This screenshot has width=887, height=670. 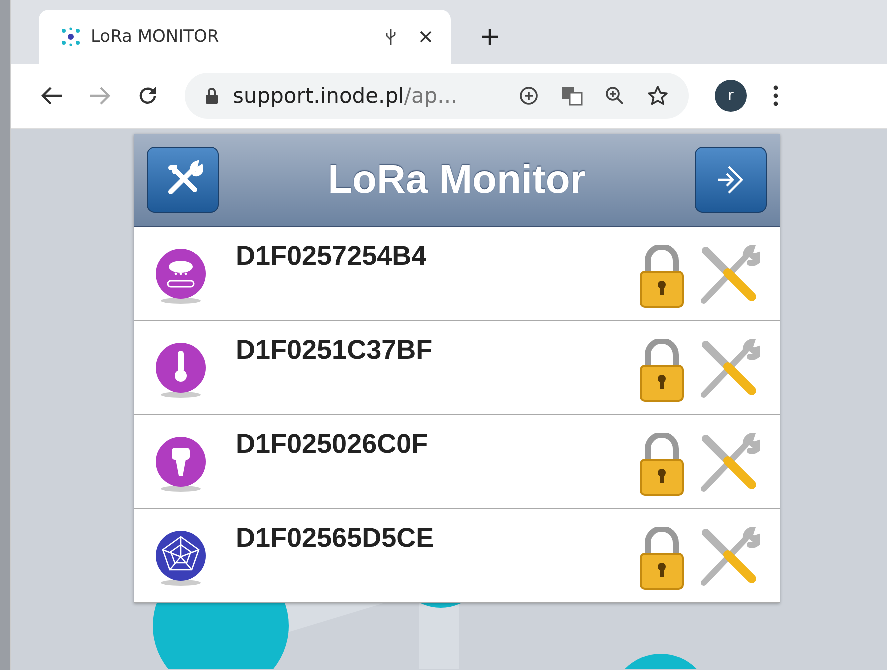 I want to click on back-icon, so click(x=52, y=96).